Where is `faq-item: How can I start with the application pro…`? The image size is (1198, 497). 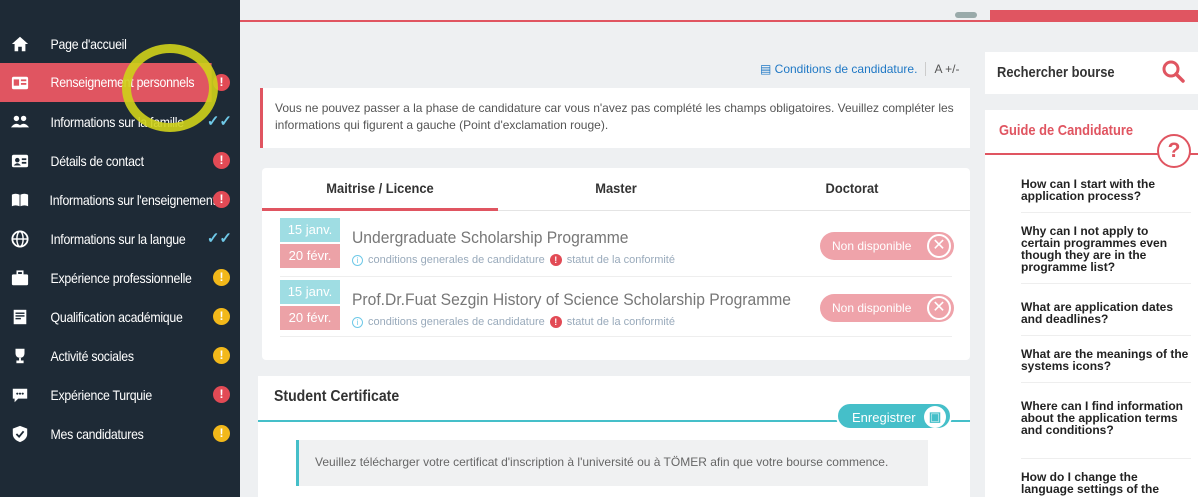
faq-item: How can I start with the application pro… is located at coordinates (1106, 190).